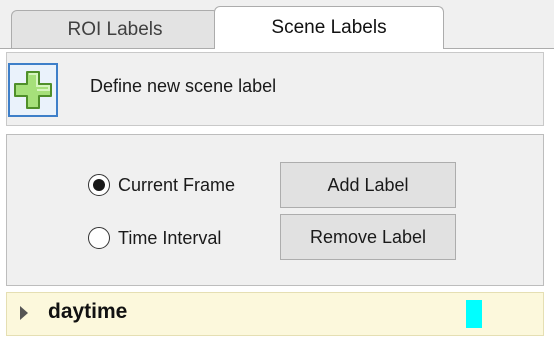 The height and width of the screenshot is (348, 554). Describe the element at coordinates (368, 237) in the screenshot. I see `remove-label-button: Remove Label` at that location.